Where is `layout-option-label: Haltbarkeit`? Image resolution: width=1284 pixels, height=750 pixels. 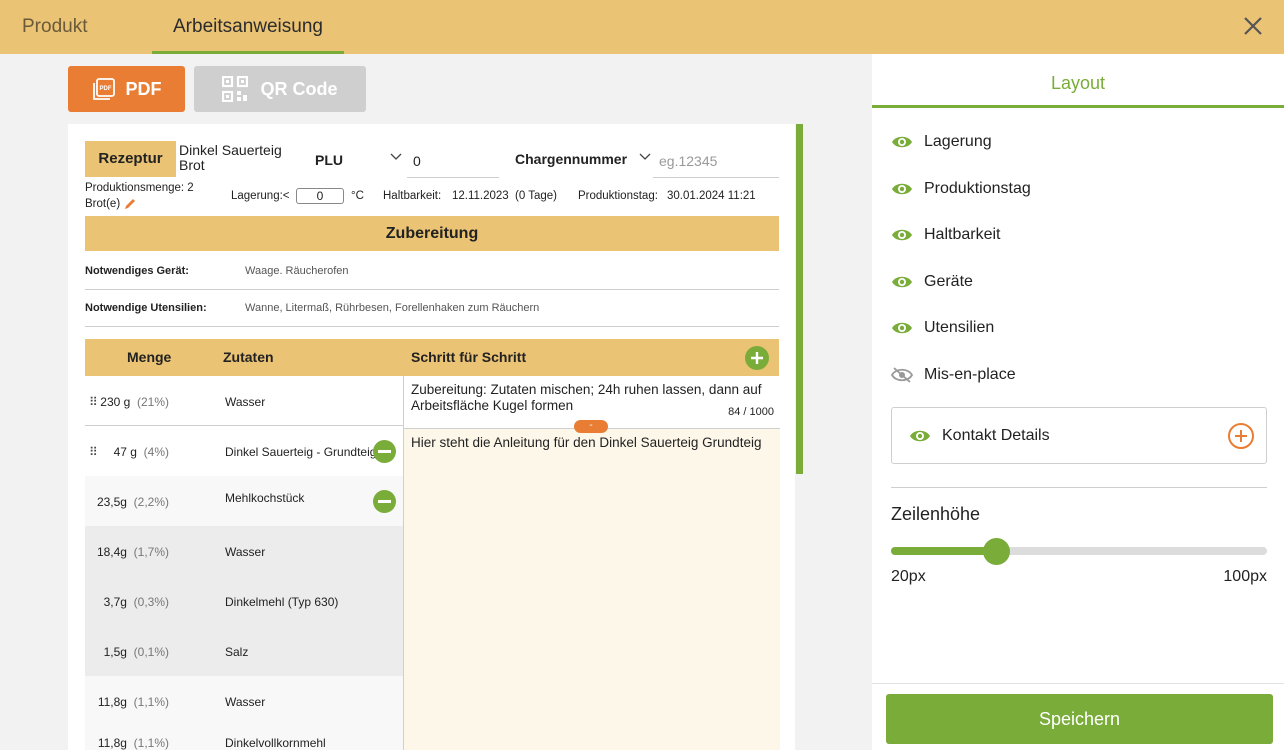
layout-option-label: Haltbarkeit is located at coordinates (962, 234).